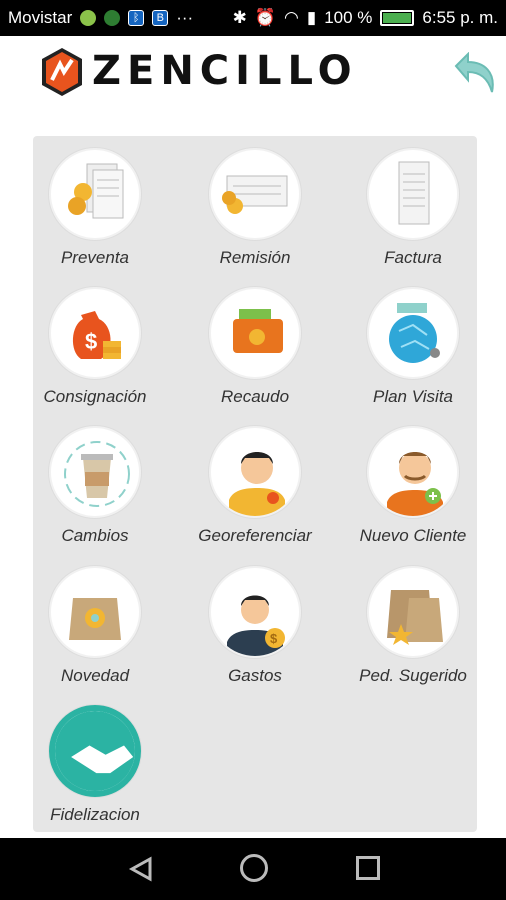  I want to click on menu-item-preventa: Preventa, so click(95, 207).